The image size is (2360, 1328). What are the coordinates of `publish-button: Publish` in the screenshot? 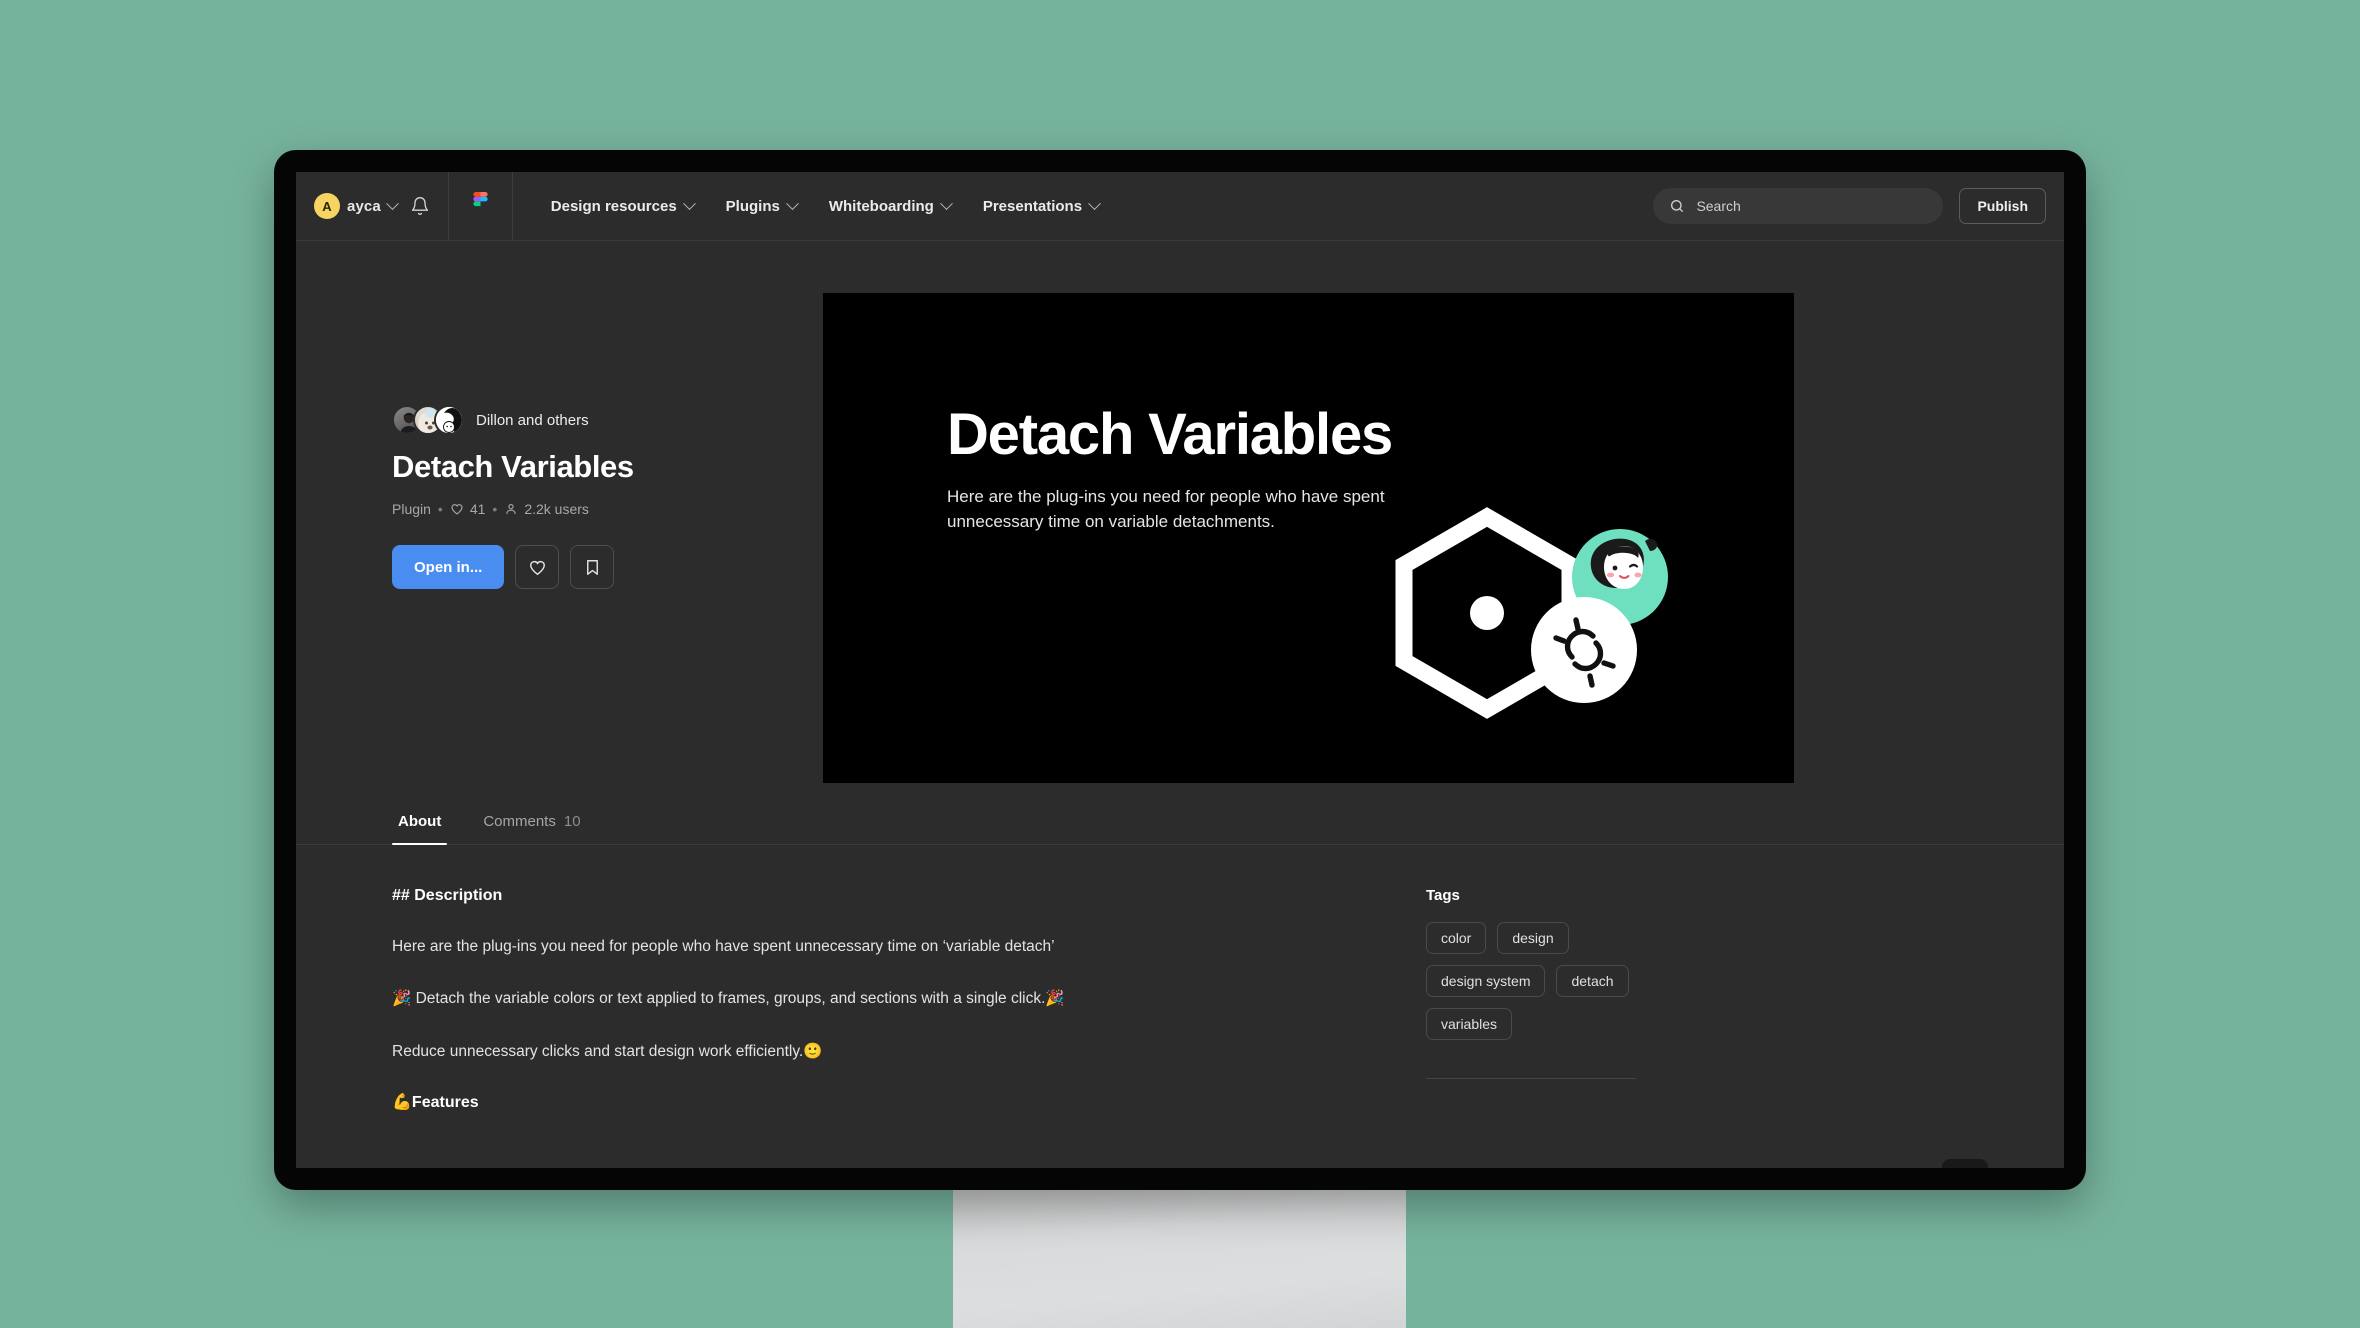 It's located at (2002, 206).